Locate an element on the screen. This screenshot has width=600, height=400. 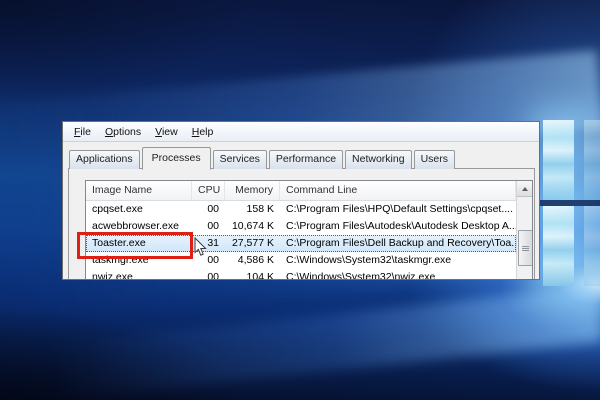
cell-memory: 4,586 K is located at coordinates (255, 260).